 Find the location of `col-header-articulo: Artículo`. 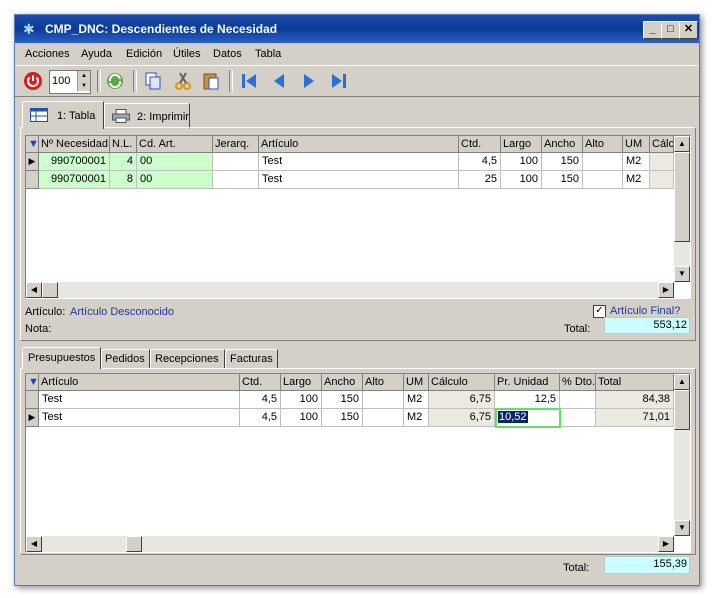

col-header-articulo: Artículo is located at coordinates (139, 382).